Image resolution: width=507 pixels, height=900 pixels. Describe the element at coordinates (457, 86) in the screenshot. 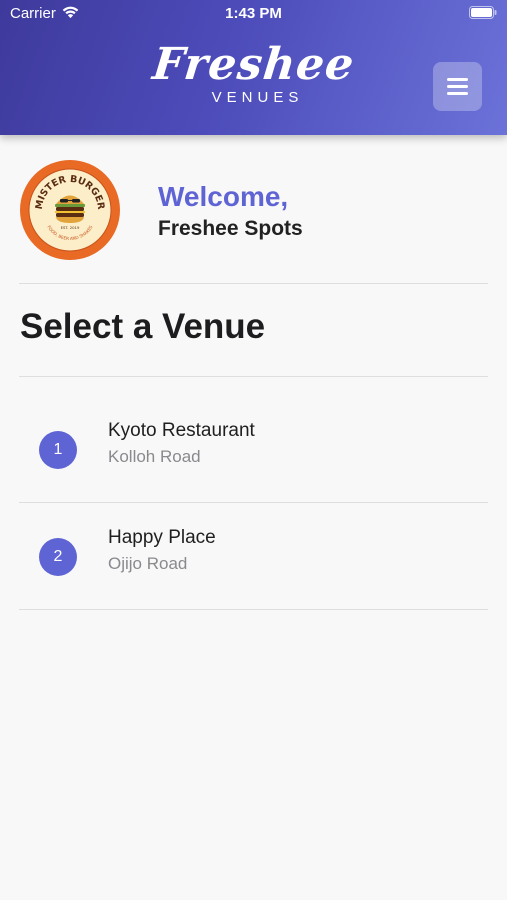

I see `menu-button` at that location.